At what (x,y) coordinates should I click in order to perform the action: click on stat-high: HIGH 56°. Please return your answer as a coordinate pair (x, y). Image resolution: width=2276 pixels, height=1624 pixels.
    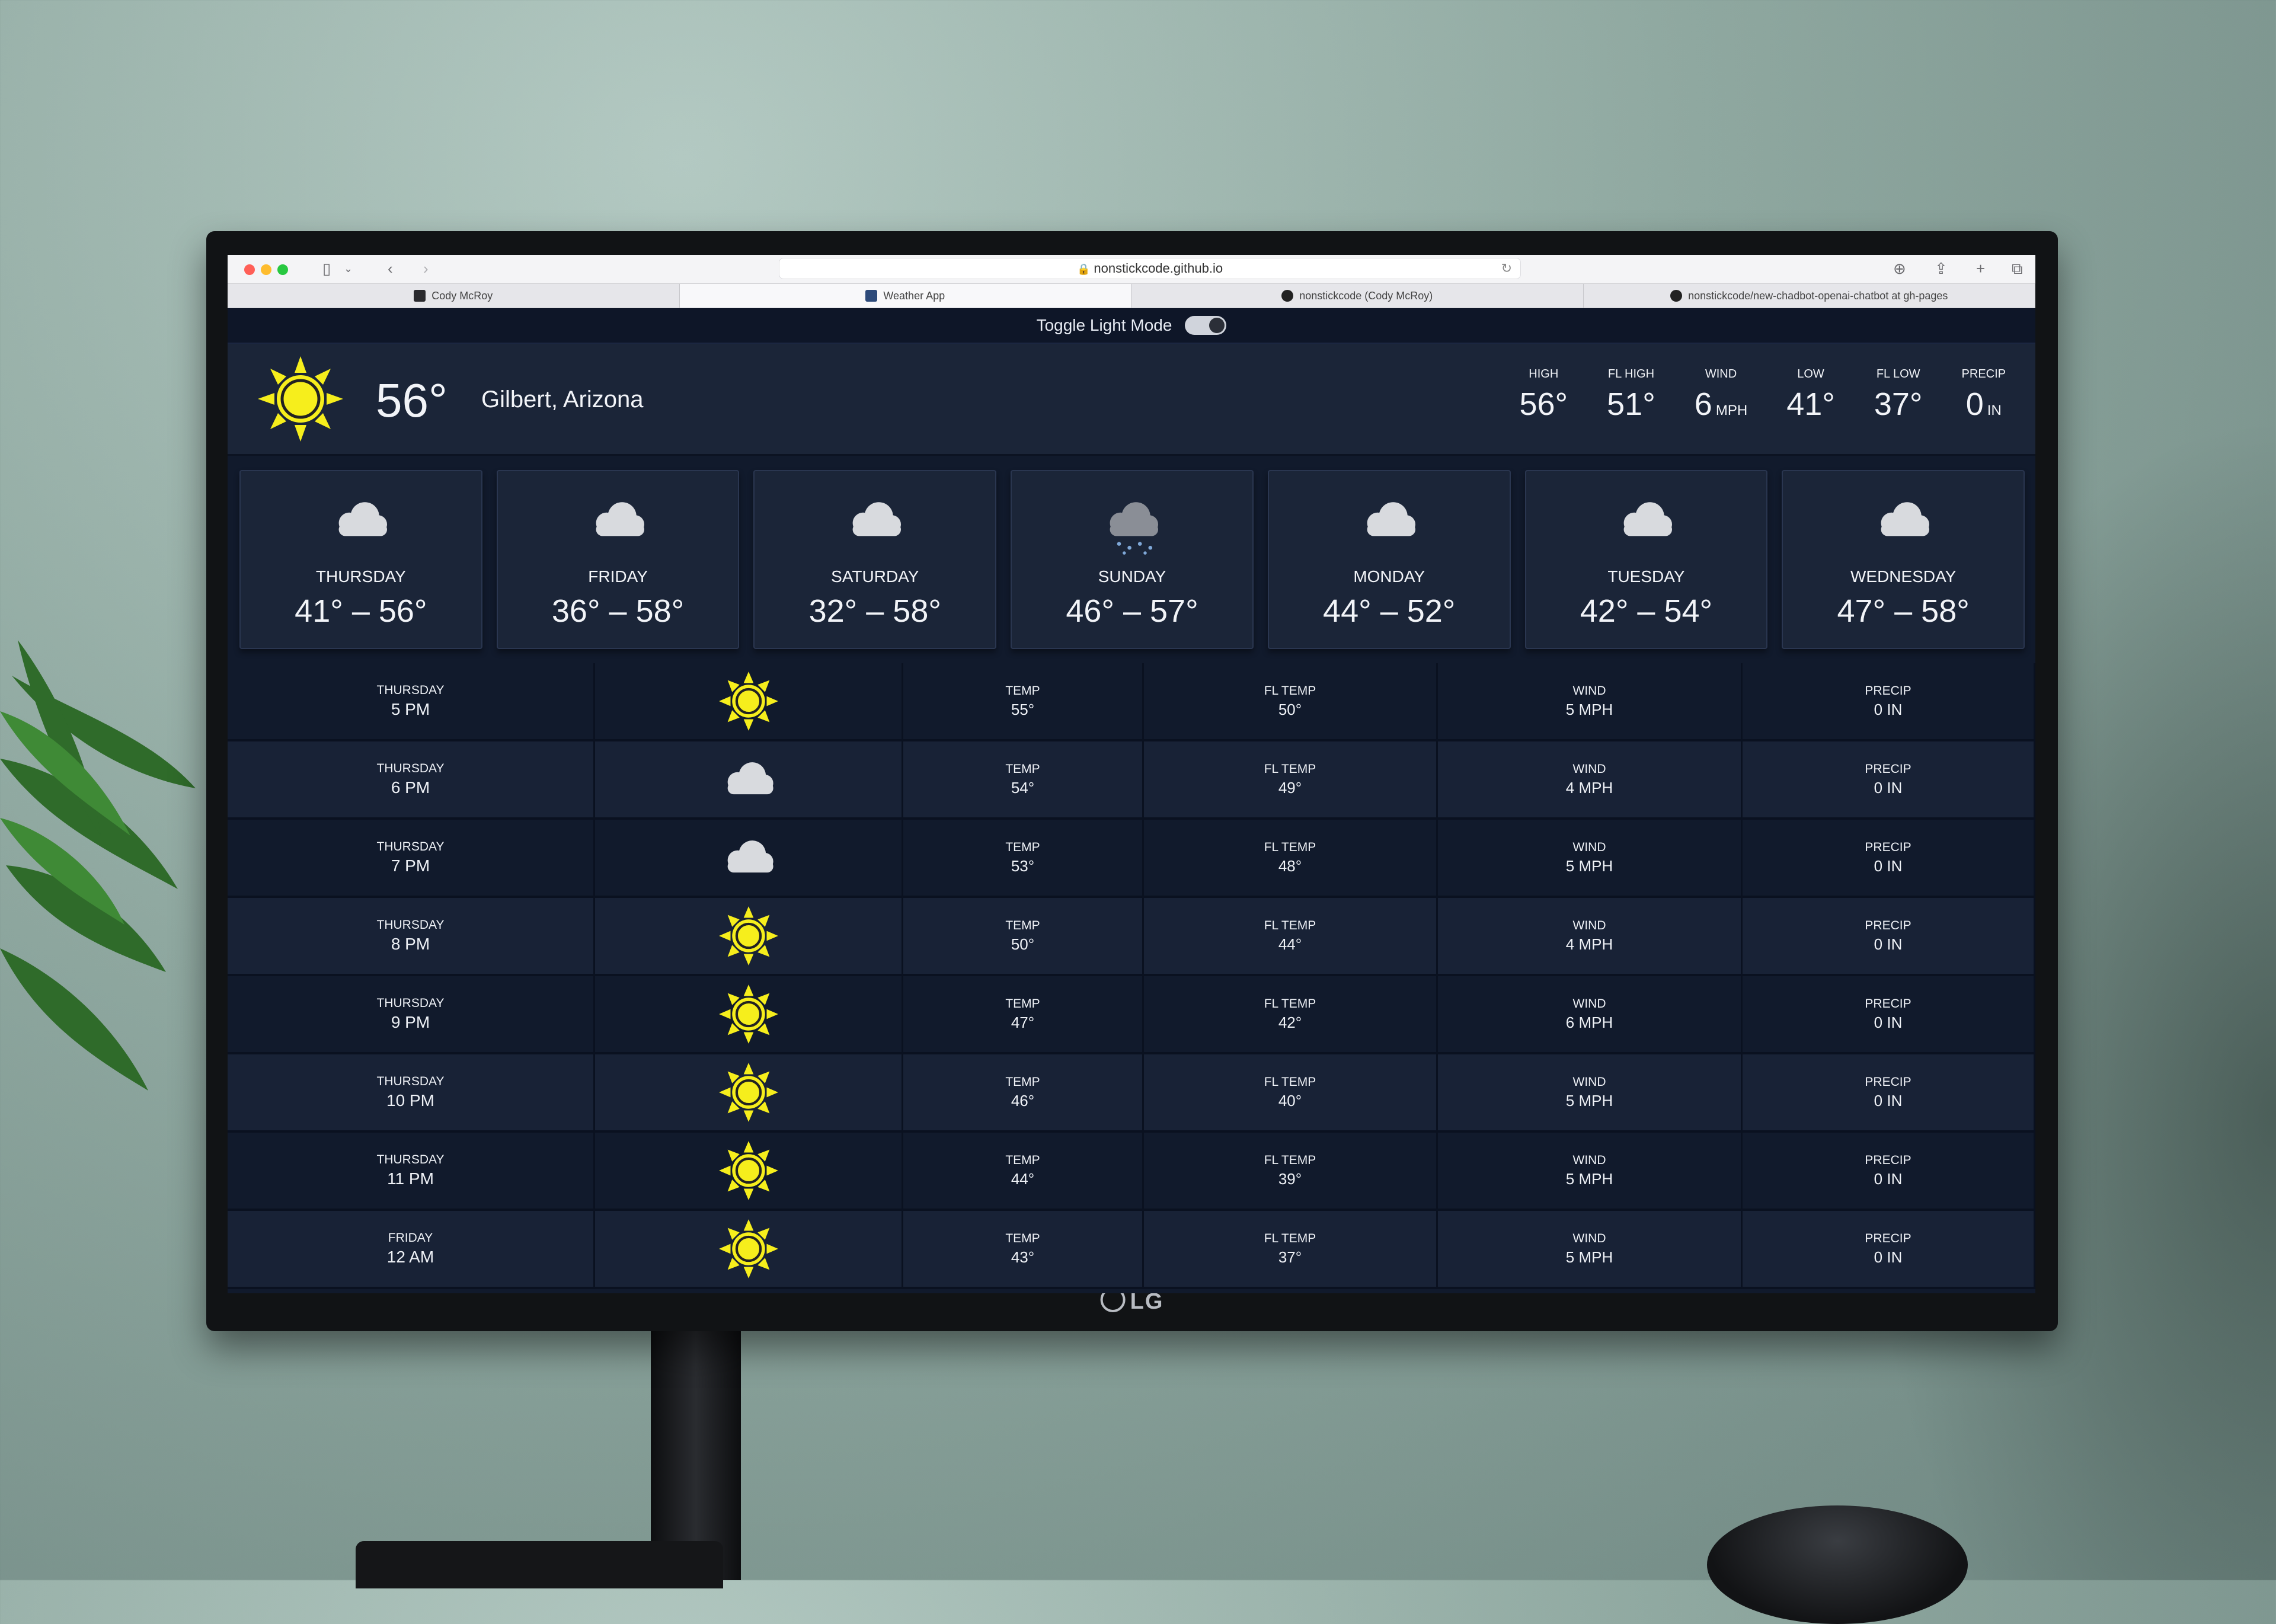
    Looking at the image, I should click on (1543, 394).